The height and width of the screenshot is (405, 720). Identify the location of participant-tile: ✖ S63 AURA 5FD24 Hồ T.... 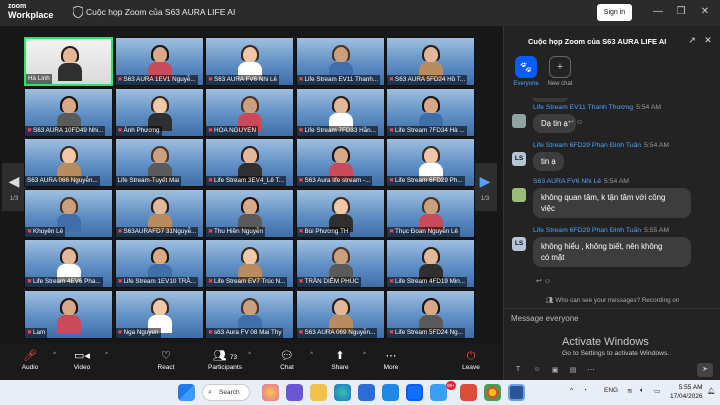
(430, 61).